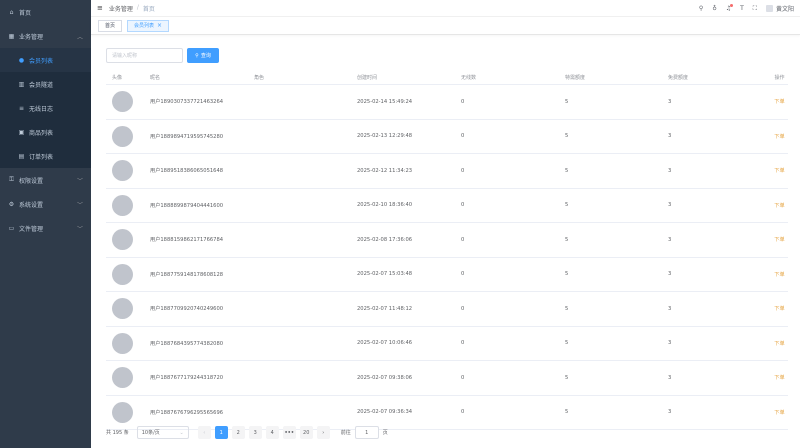 Image resolution: width=800 pixels, height=448 pixels. What do you see at coordinates (45, 204) in the screenshot?
I see `sidebar-item-system: ⚙ 系统设置 ﹀` at bounding box center [45, 204].